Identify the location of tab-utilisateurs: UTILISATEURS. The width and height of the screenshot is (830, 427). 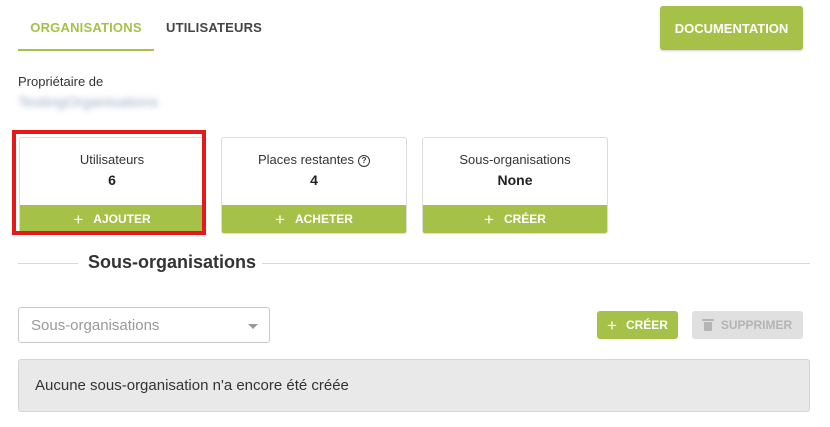
(214, 27).